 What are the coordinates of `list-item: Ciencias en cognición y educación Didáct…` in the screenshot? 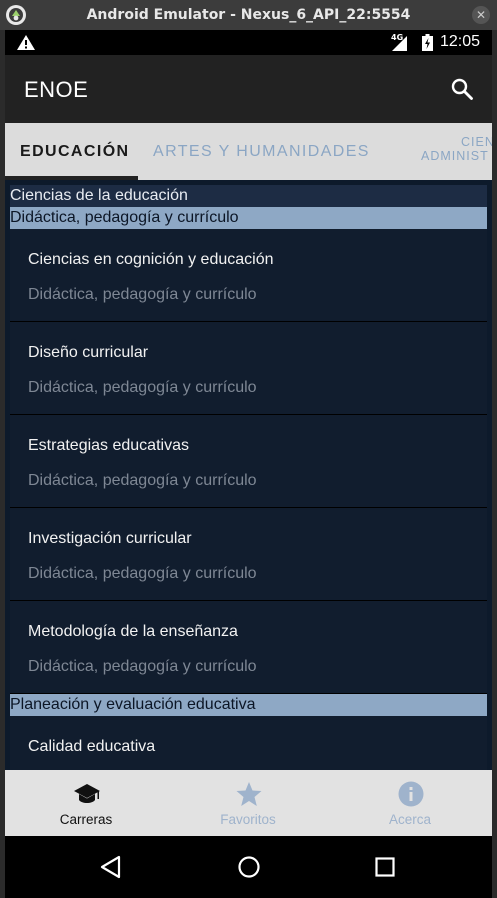 It's located at (248, 275).